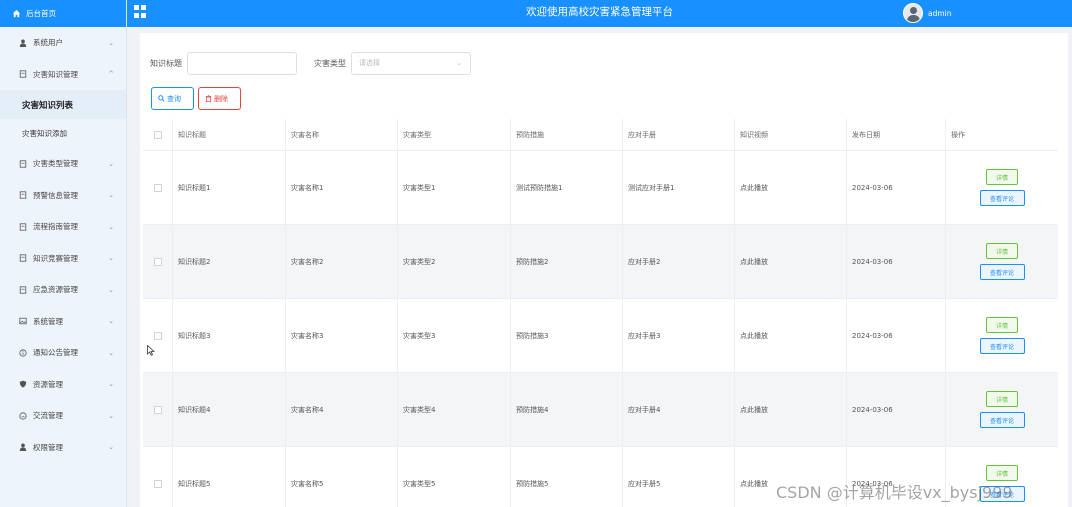 The height and width of the screenshot is (507, 1072). What do you see at coordinates (567, 335) in the screenshot?
I see `table-cell: 预防措施3` at bounding box center [567, 335].